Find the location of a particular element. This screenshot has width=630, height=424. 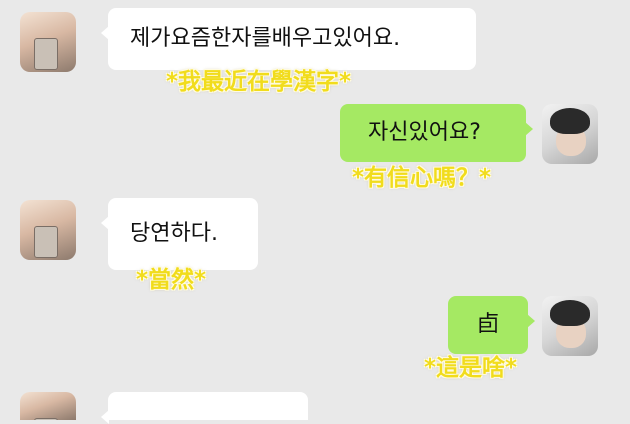

message-text: 제가요즘한자를배우고있어요. is located at coordinates (265, 38).